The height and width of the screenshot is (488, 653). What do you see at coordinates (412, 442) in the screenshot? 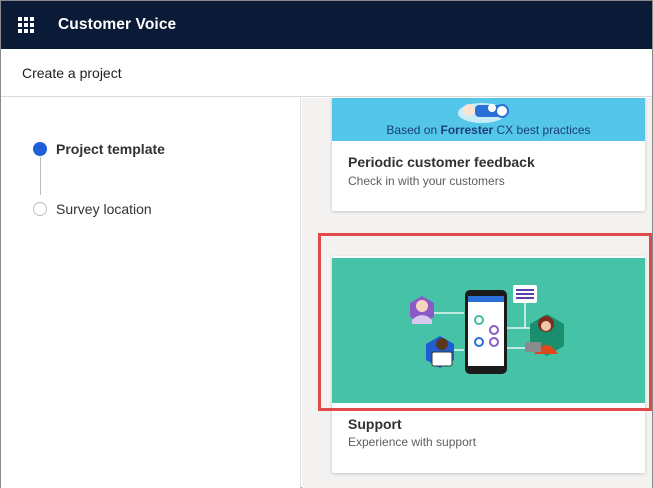
I see `card-subtitle: Experience with support` at bounding box center [412, 442].